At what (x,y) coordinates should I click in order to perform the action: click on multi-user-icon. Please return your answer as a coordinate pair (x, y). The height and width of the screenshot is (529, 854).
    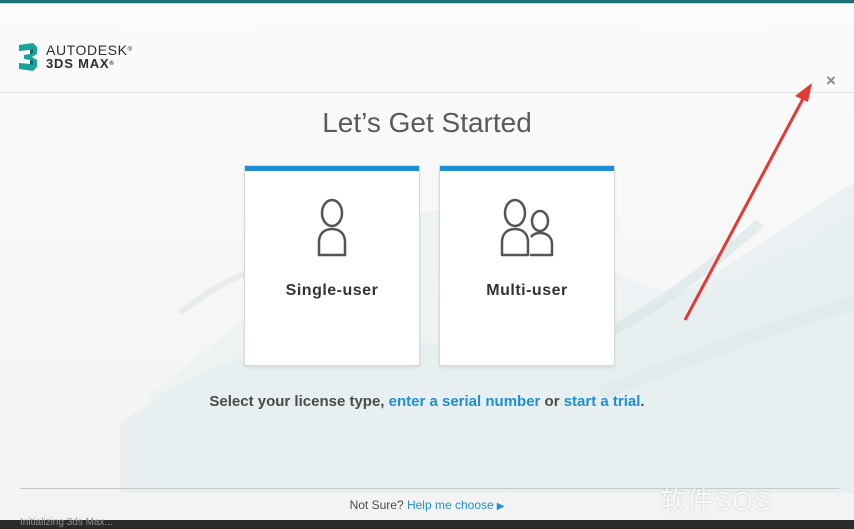
    Looking at the image, I should click on (527, 227).